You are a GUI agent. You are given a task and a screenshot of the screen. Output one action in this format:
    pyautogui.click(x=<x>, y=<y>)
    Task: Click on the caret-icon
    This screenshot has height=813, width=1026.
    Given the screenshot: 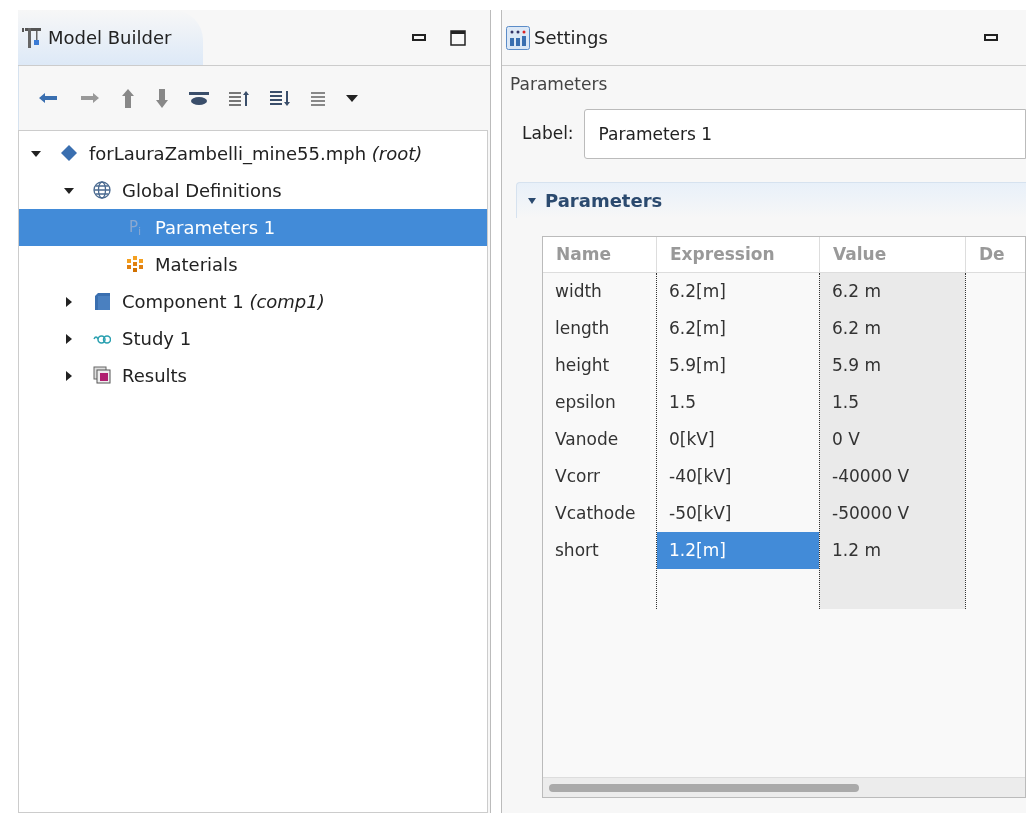 What is the action you would take?
    pyautogui.click(x=532, y=200)
    